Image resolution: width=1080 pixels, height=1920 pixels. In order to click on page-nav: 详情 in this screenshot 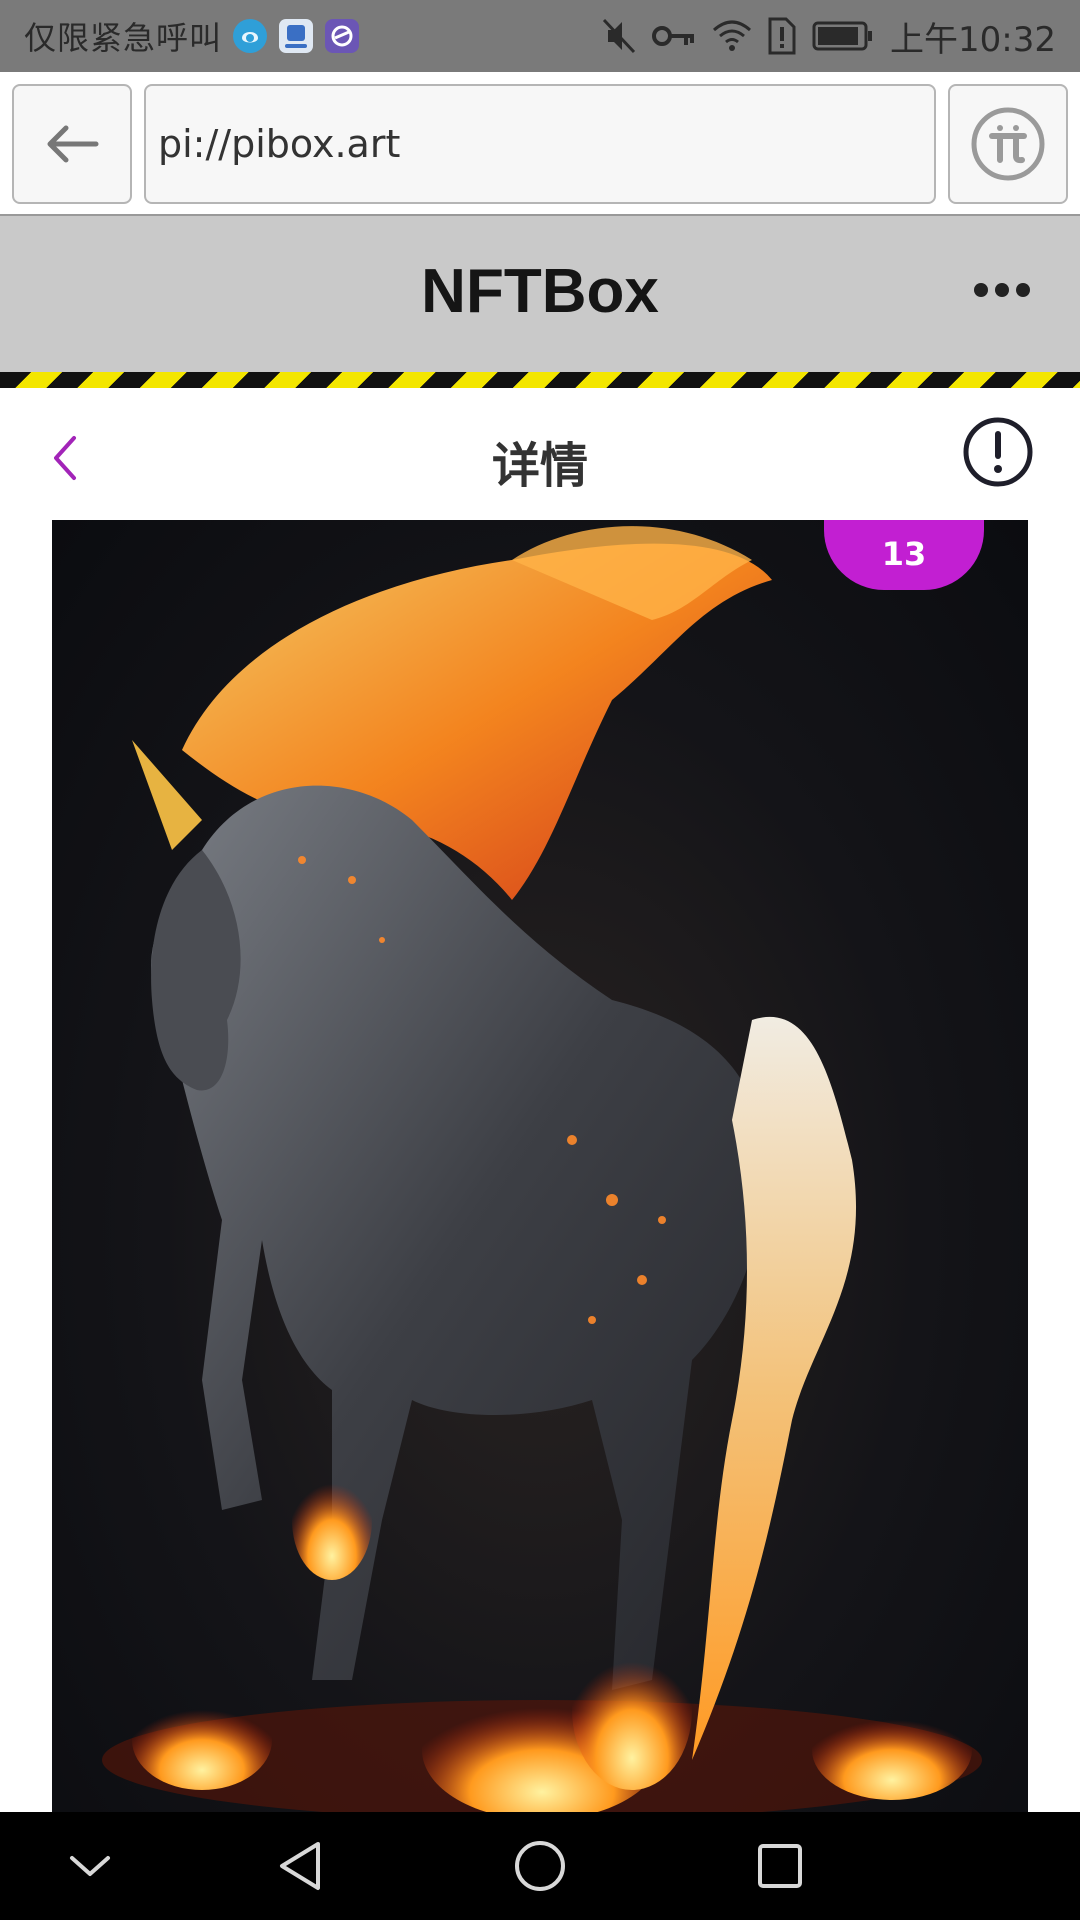, I will do `click(540, 453)`.